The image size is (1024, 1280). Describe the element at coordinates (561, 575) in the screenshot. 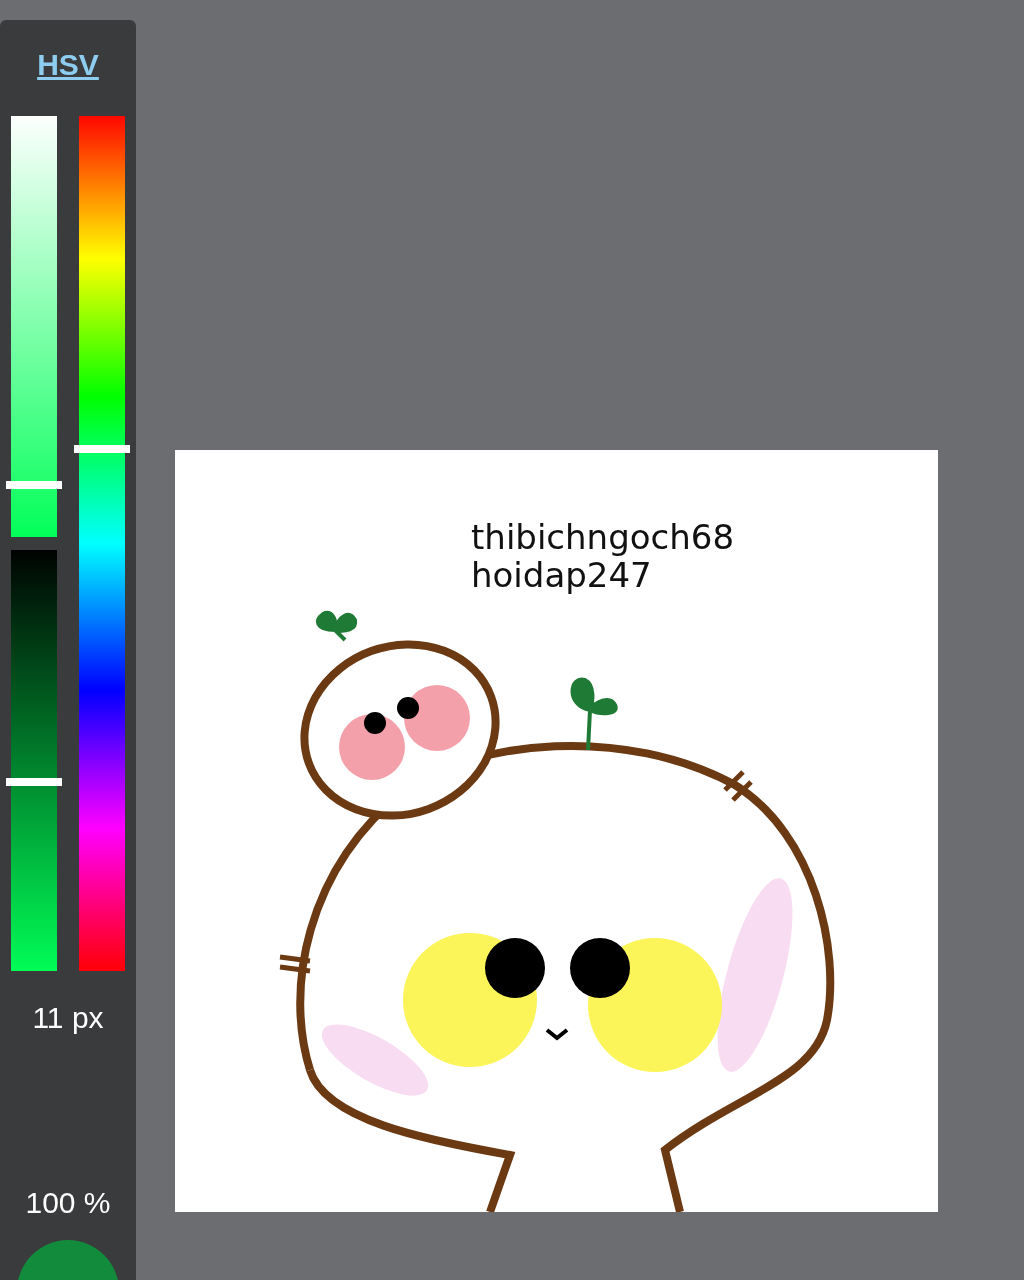

I see `canvas-text: hoidap247` at that location.